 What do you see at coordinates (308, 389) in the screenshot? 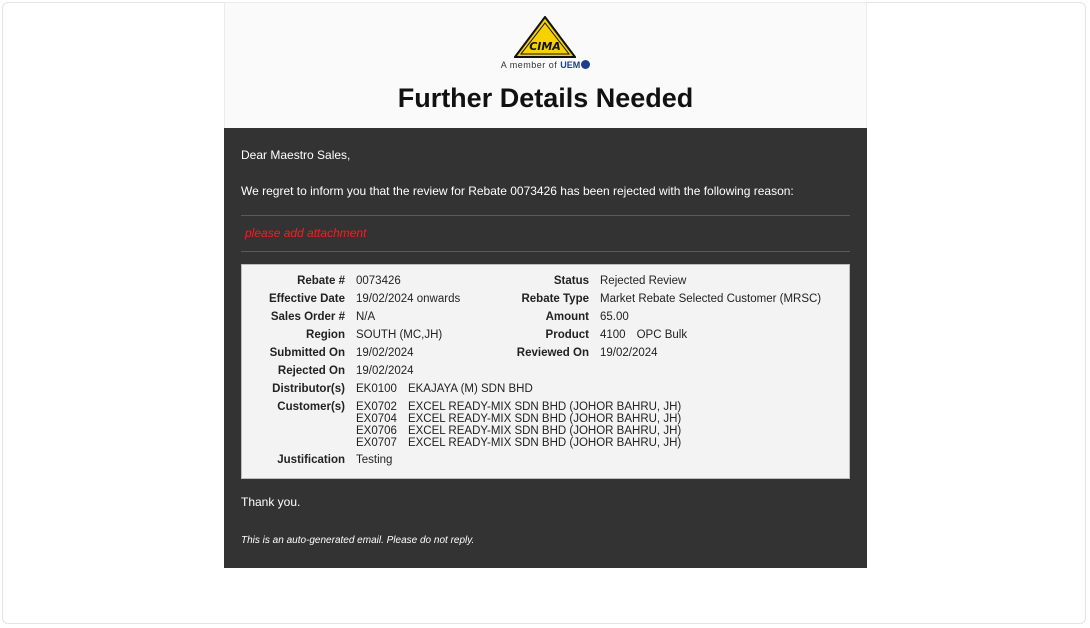
I see `distributor-label: Distributor(s)` at bounding box center [308, 389].